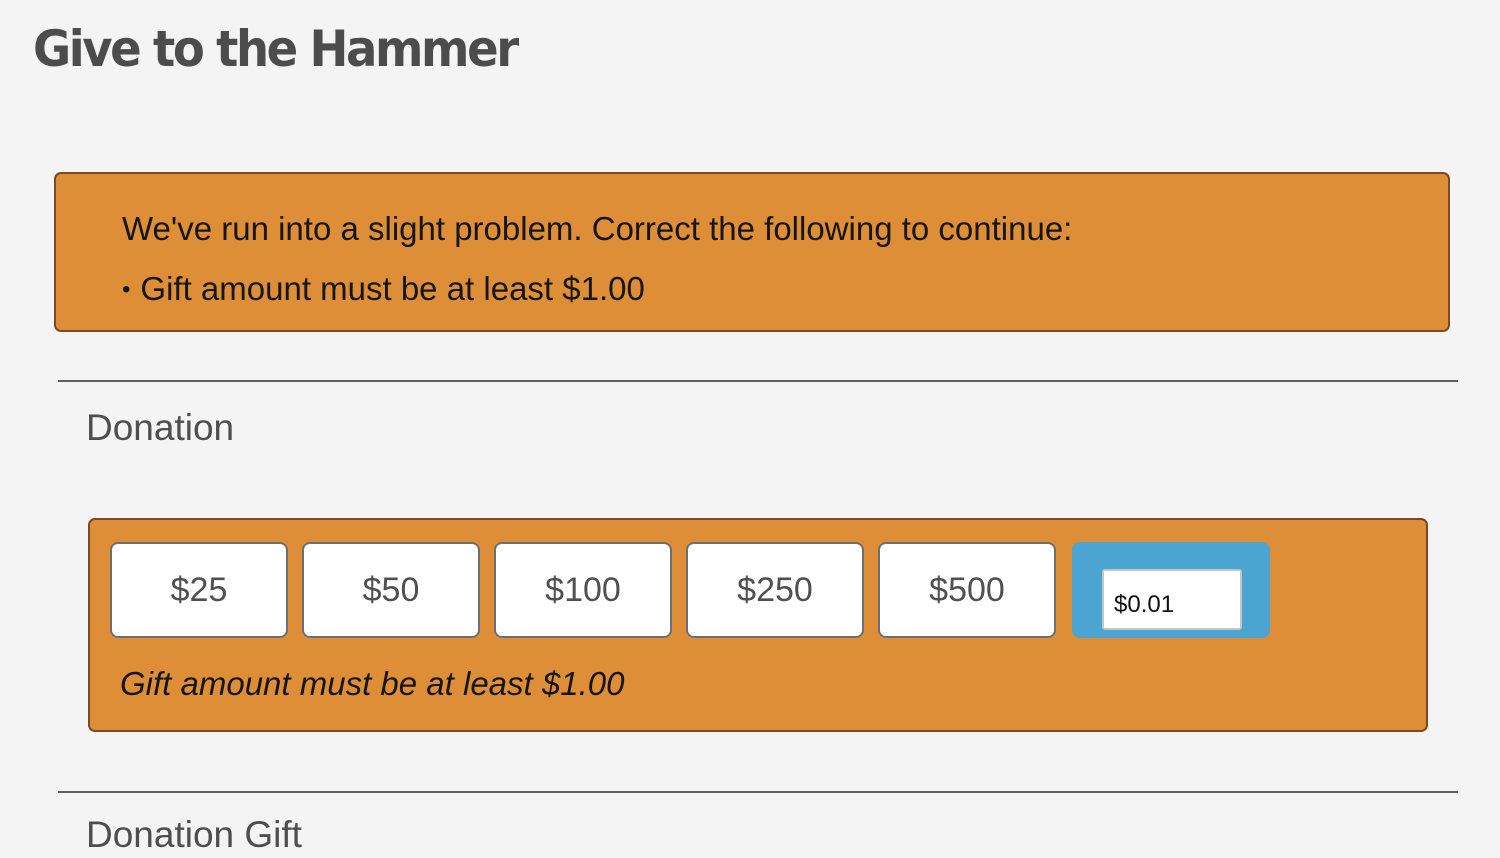  I want to click on page-title: Give to the Hammer, so click(276, 49).